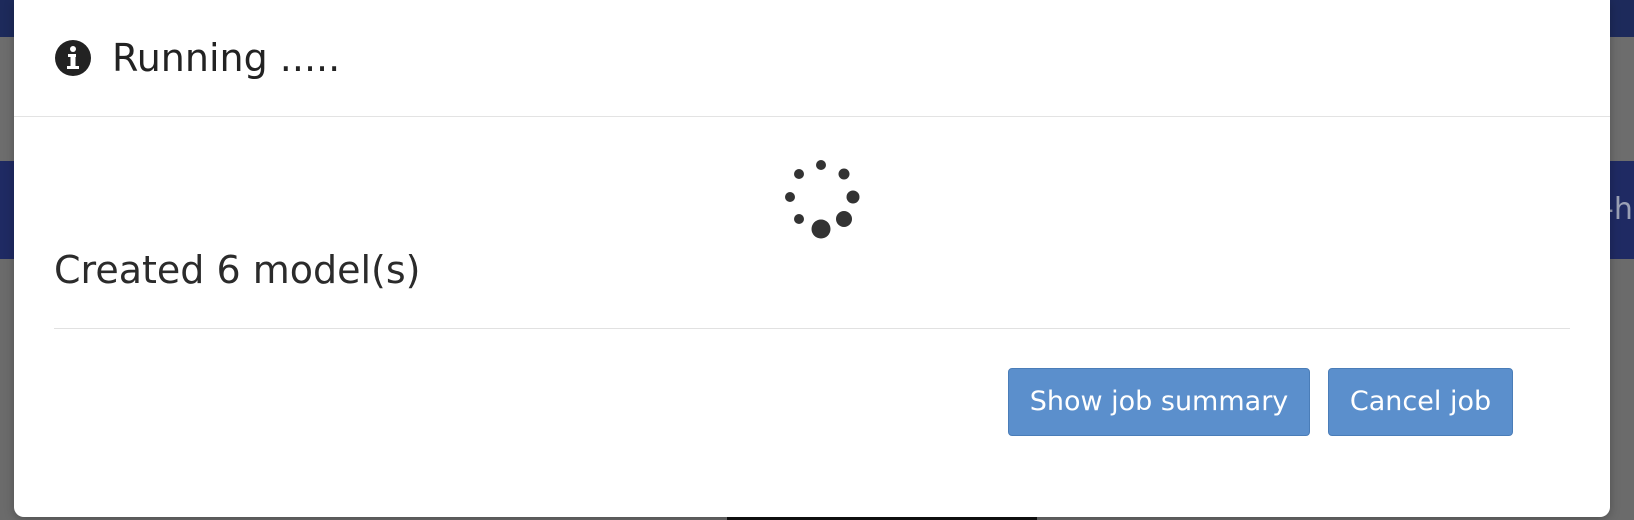 The image size is (1634, 520). What do you see at coordinates (1159, 402) in the screenshot?
I see `show-job-summary-button: Show job summary` at bounding box center [1159, 402].